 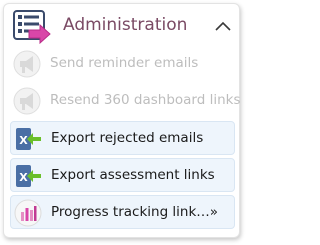 I want to click on menu-item-label: Send reminder emails, so click(x=124, y=63).